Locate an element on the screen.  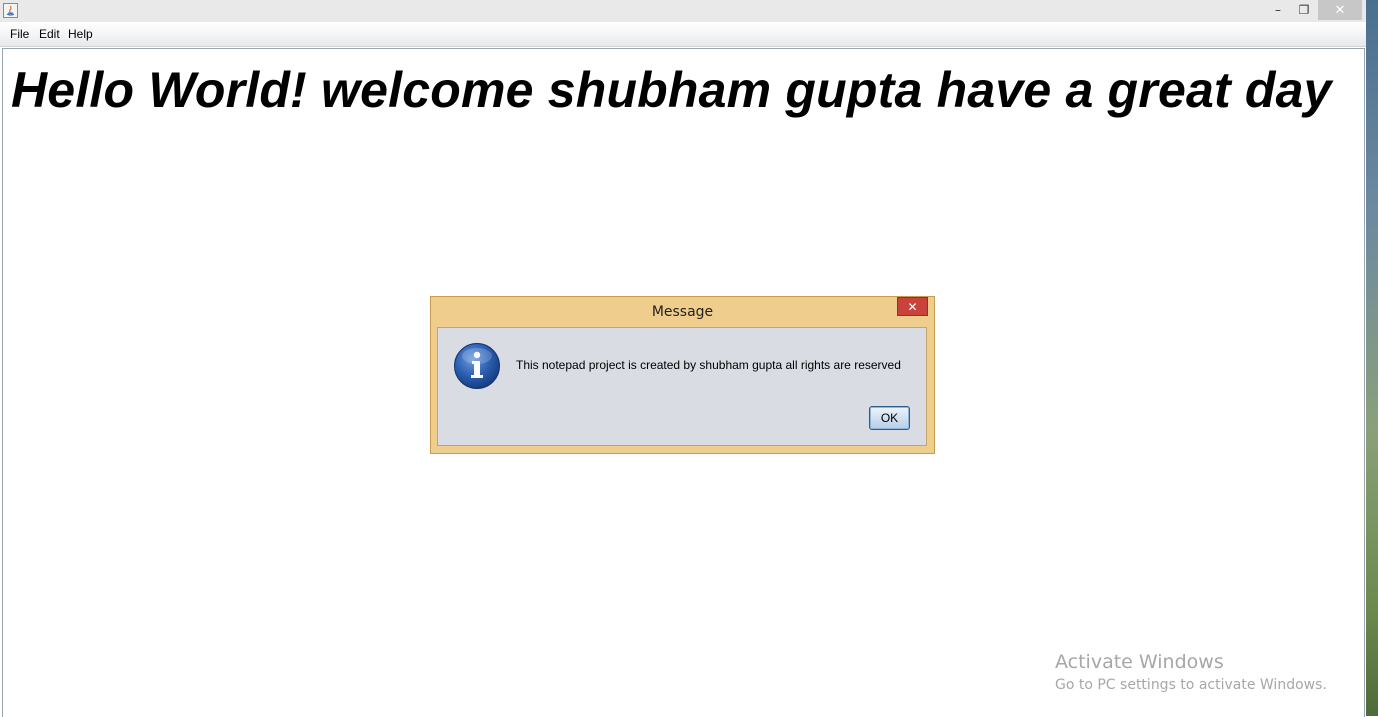
title-bar: – ❐ ✕ is located at coordinates (683, 11).